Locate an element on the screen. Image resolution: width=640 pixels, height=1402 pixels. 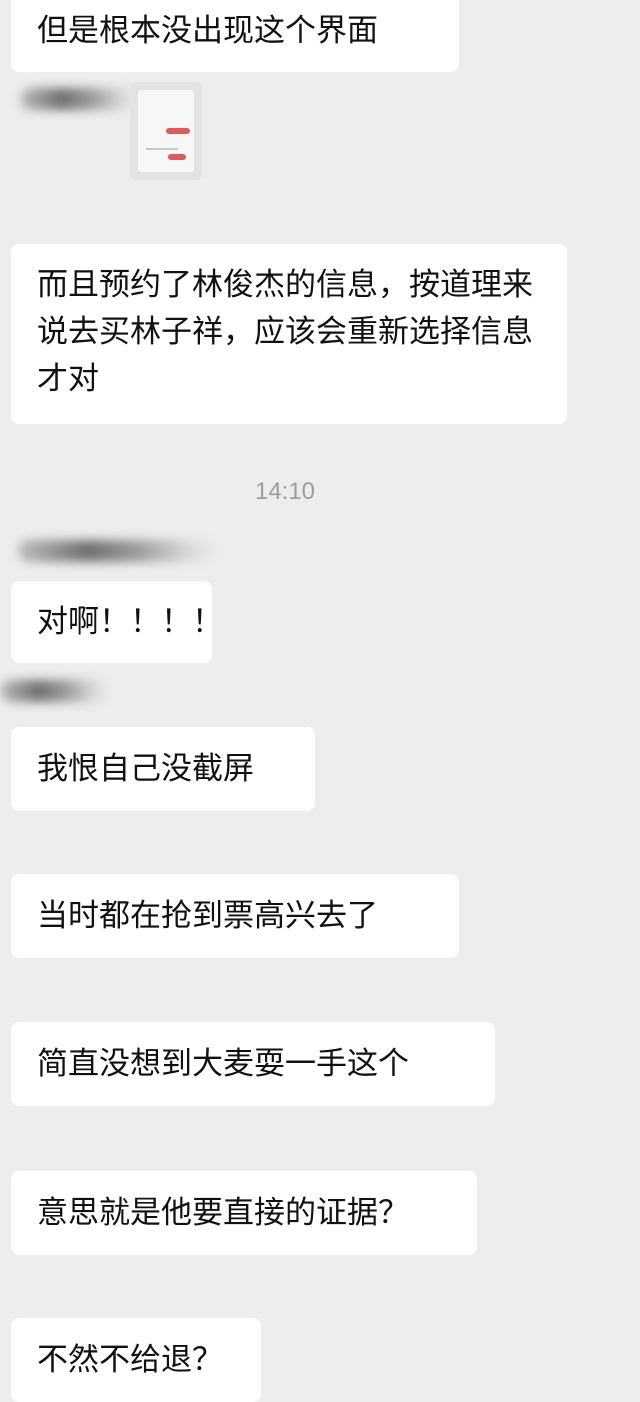
message-bubble: 不然不给退？ is located at coordinates (136, 1360).